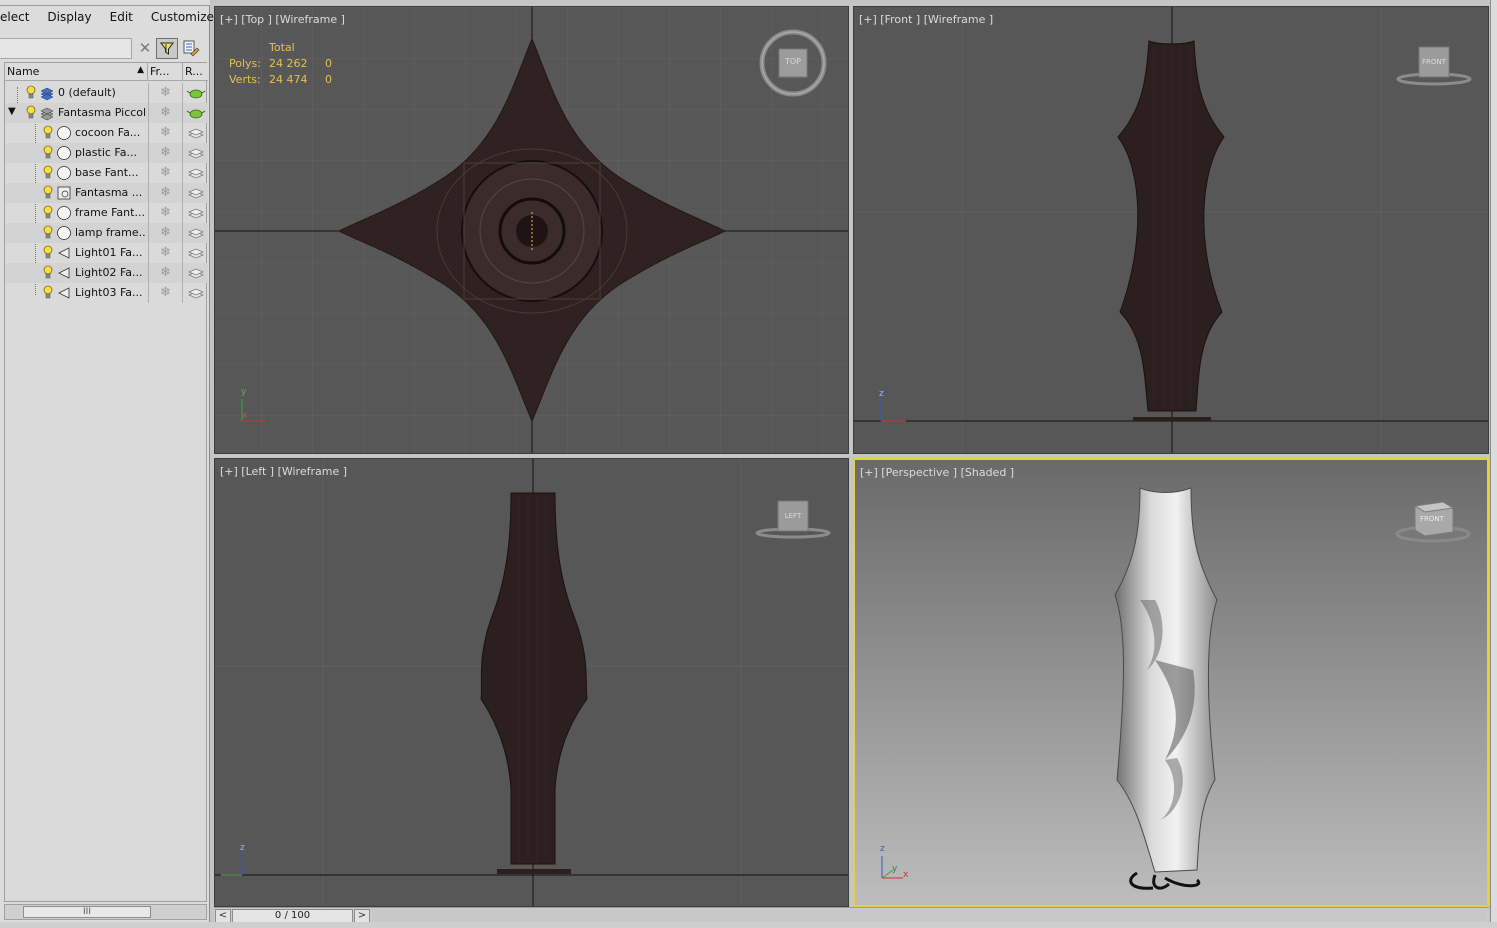 This screenshot has height=928, width=1497. What do you see at coordinates (64, 233) in the screenshot?
I see `geometry-sphere-icon` at bounding box center [64, 233].